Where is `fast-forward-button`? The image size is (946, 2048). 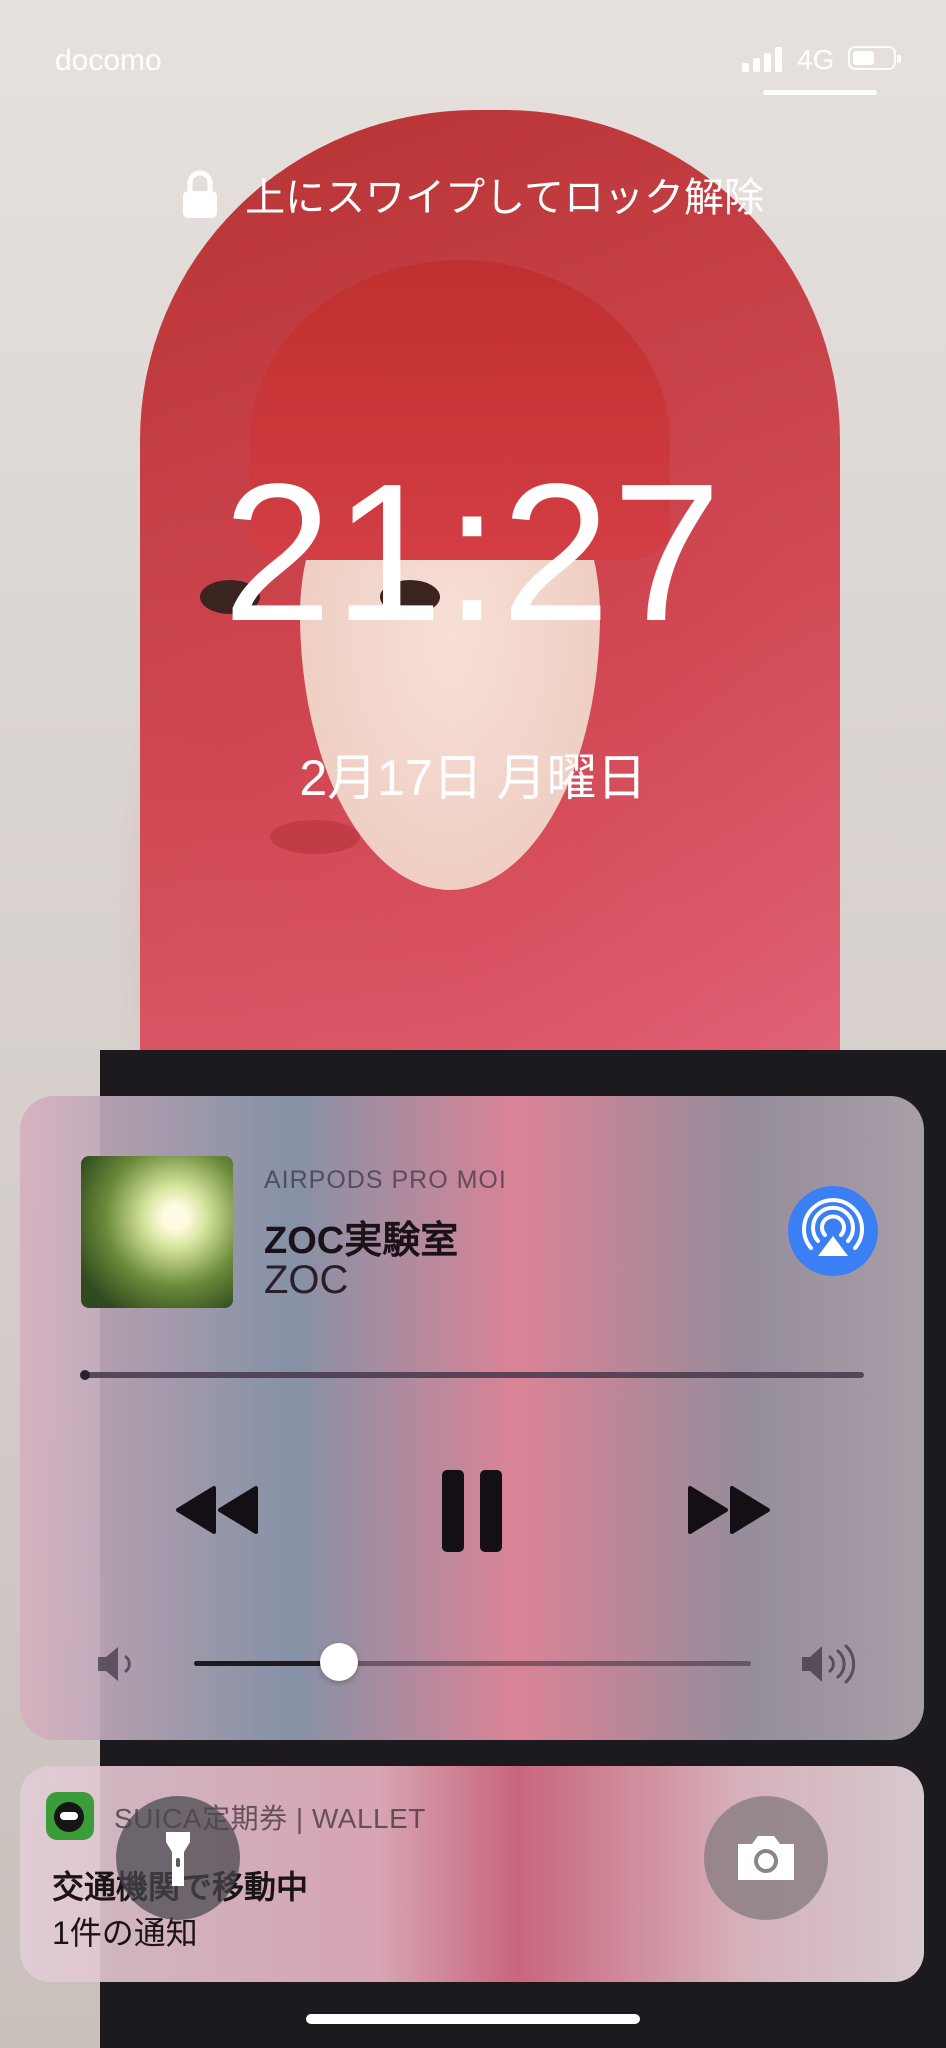
fast-forward-button is located at coordinates (729, 1512).